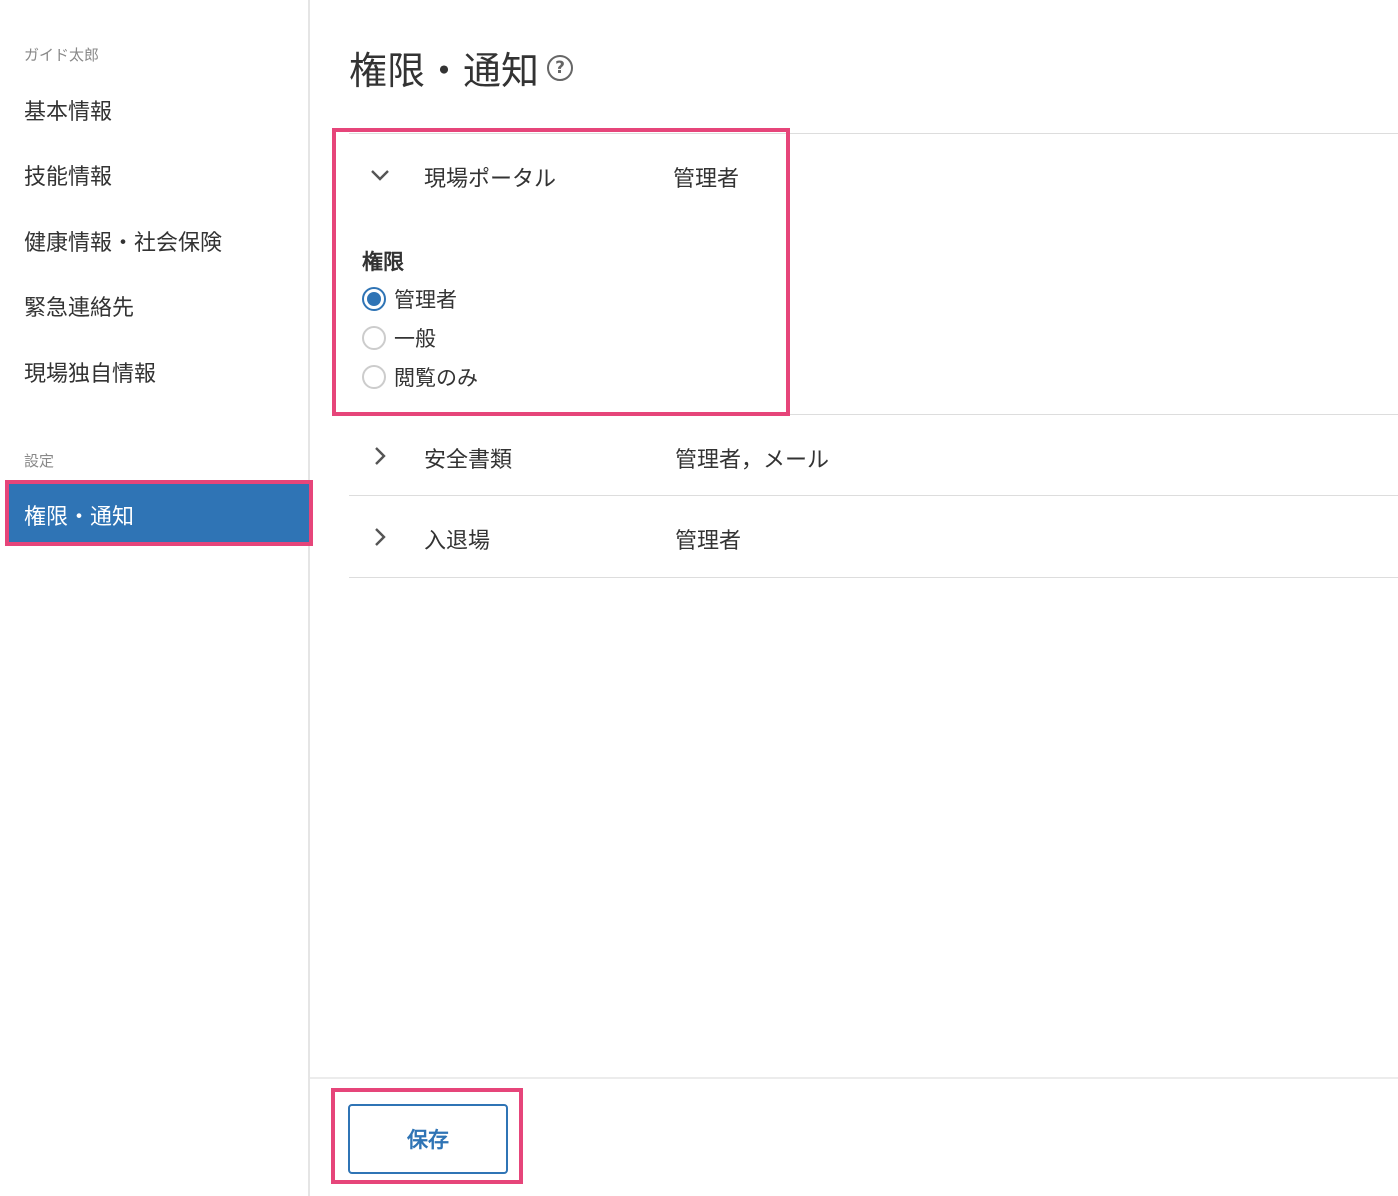 This screenshot has width=1398, height=1196. I want to click on radio-button-checked, so click(374, 299).